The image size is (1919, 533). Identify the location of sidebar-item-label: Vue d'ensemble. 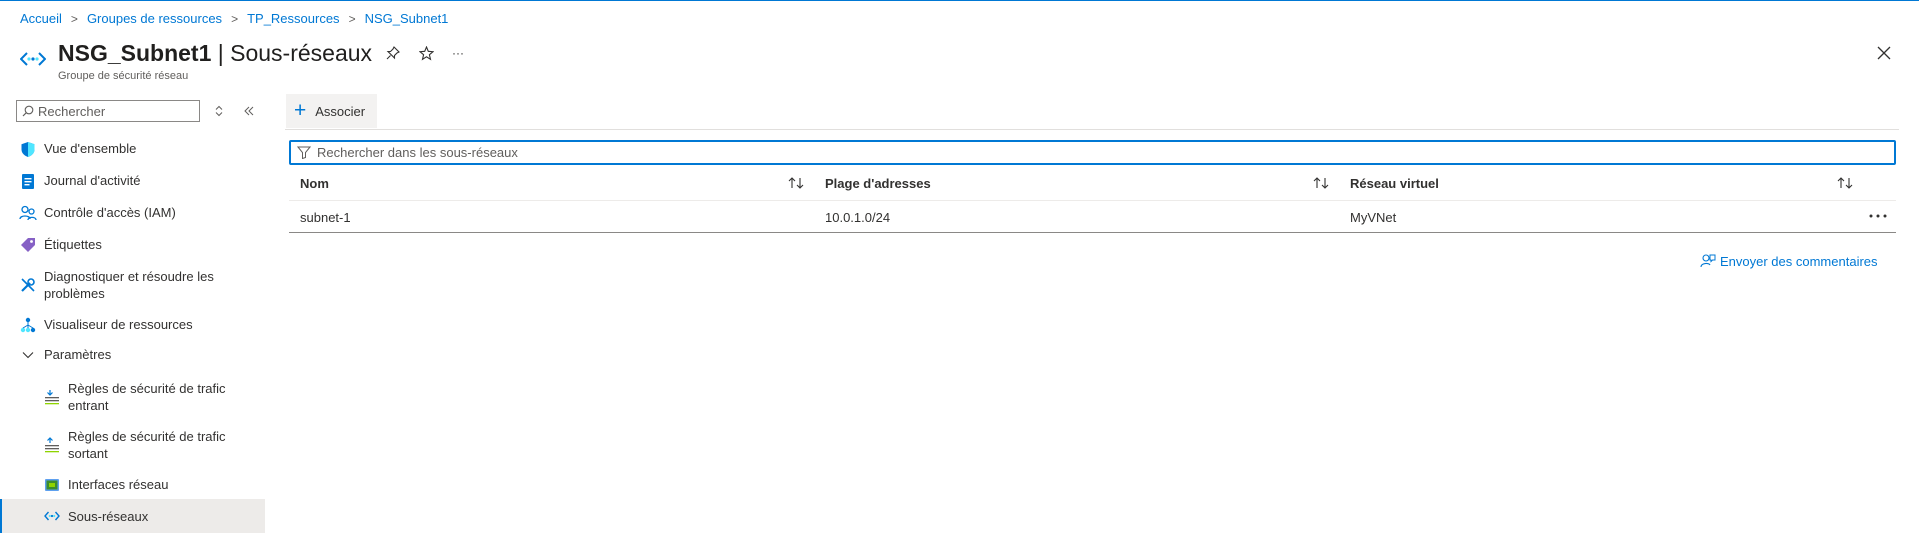
(90, 148).